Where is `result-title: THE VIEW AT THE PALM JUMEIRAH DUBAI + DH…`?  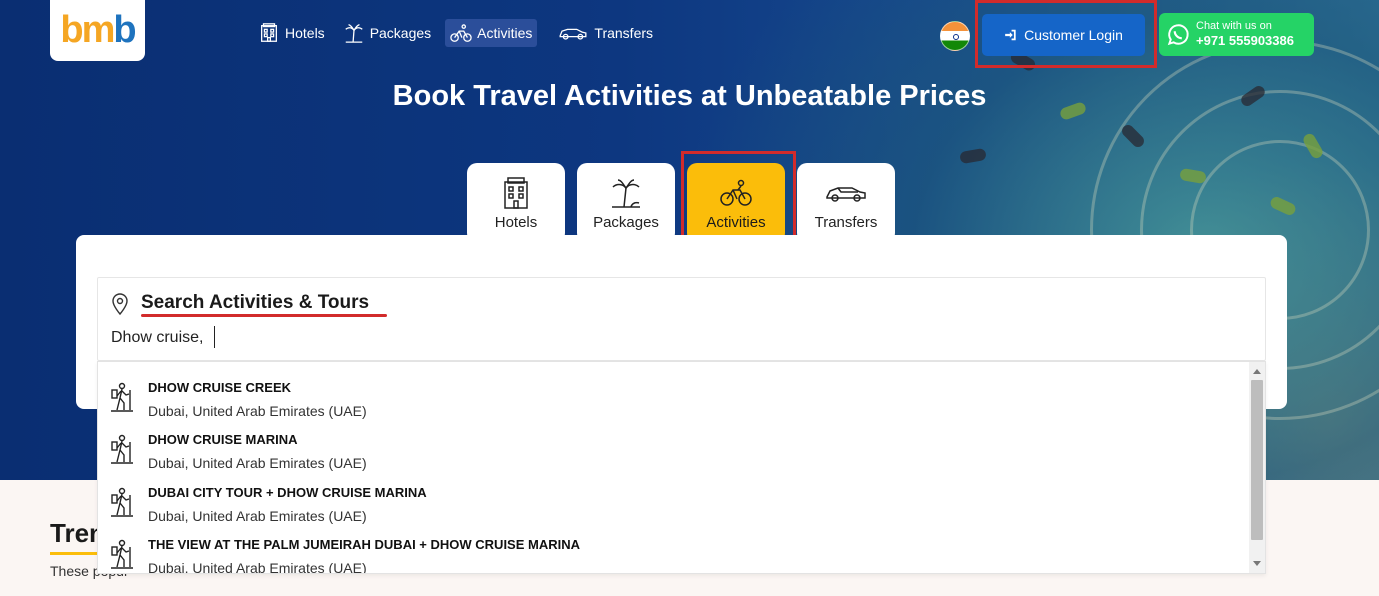 result-title: THE VIEW AT THE PALM JUMEIRAH DUBAI + DH… is located at coordinates (364, 544).